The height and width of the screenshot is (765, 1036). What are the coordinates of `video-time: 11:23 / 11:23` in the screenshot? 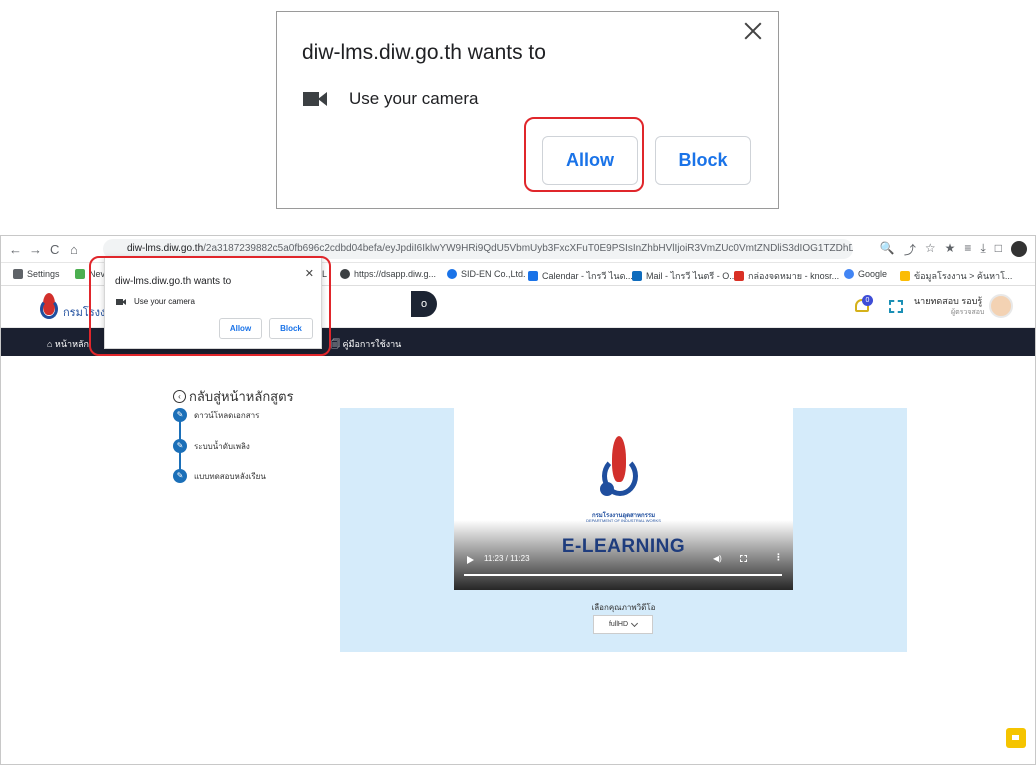 It's located at (507, 558).